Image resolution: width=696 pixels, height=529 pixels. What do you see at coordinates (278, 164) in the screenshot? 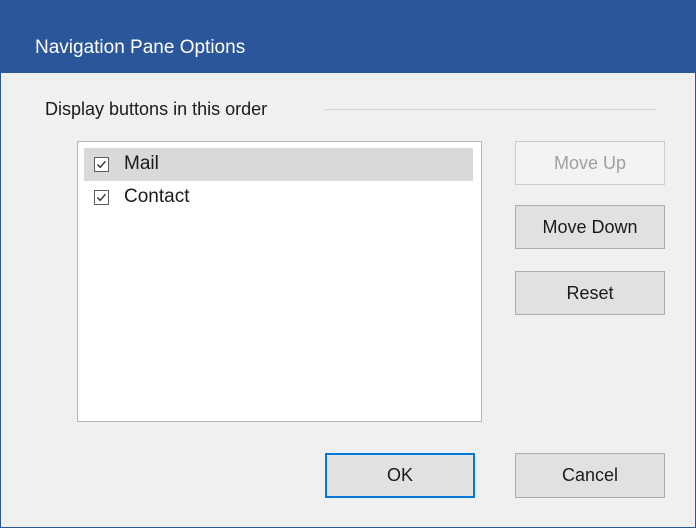
I see `list-item-mail: Mail` at bounding box center [278, 164].